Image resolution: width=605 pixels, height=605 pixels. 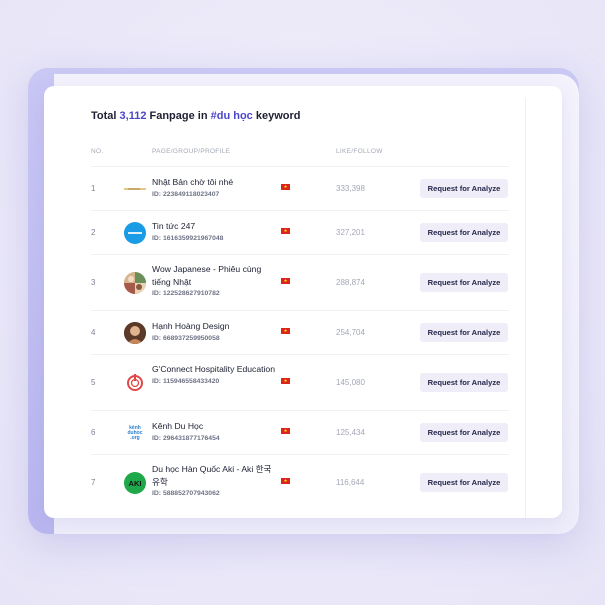 I want to click on page-info: Tin tức 247 ID: 1616359921967048, so click(x=214, y=231).